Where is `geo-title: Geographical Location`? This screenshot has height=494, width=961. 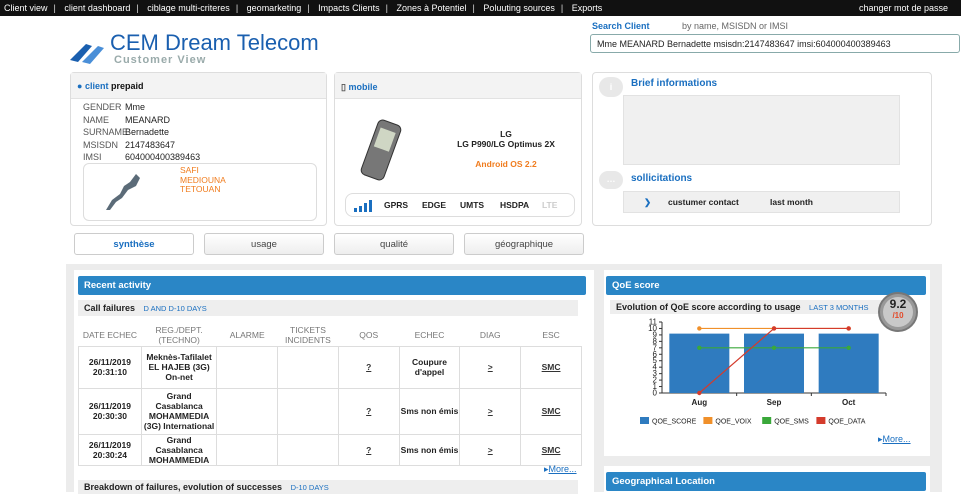
geo-title: Geographical Location is located at coordinates (766, 481).